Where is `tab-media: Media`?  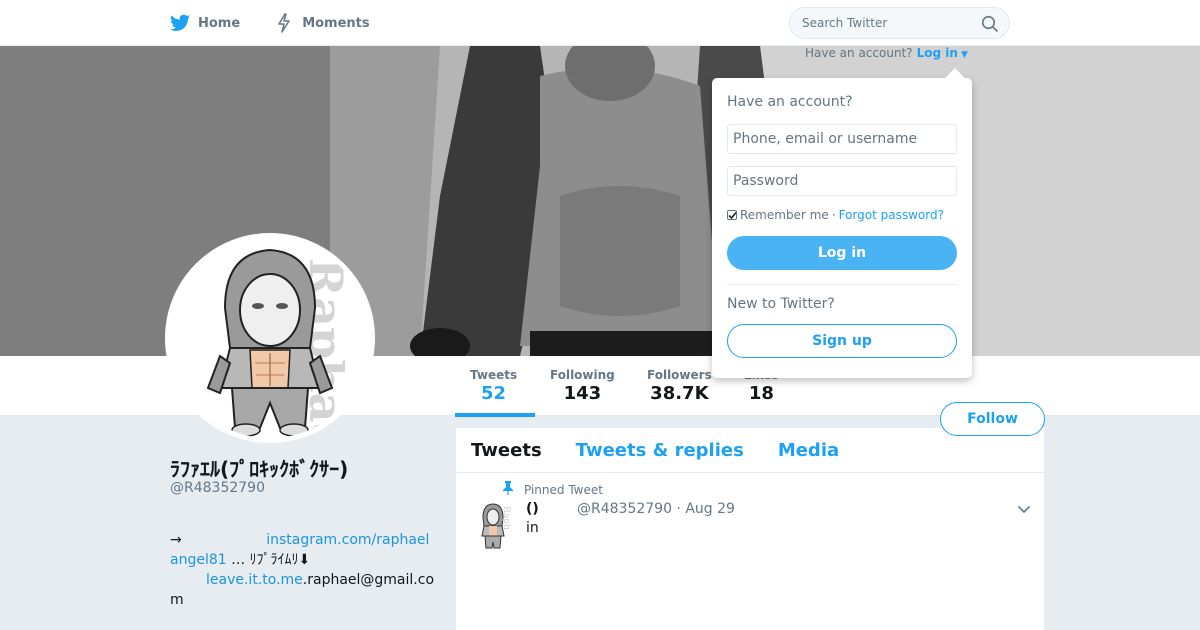
tab-media: Media is located at coordinates (808, 450).